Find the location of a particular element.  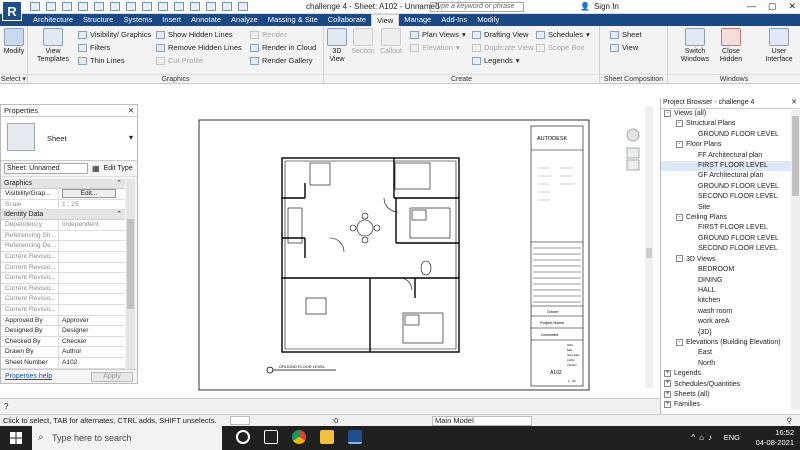

render-cloud-button: Render in Cloud is located at coordinates (283, 47).